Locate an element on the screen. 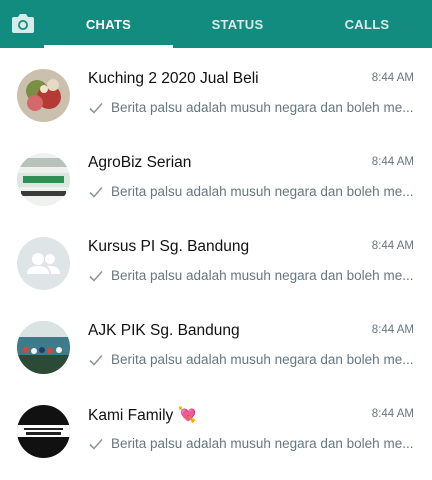  chat-name: AgroBiz Serian is located at coordinates (140, 162).